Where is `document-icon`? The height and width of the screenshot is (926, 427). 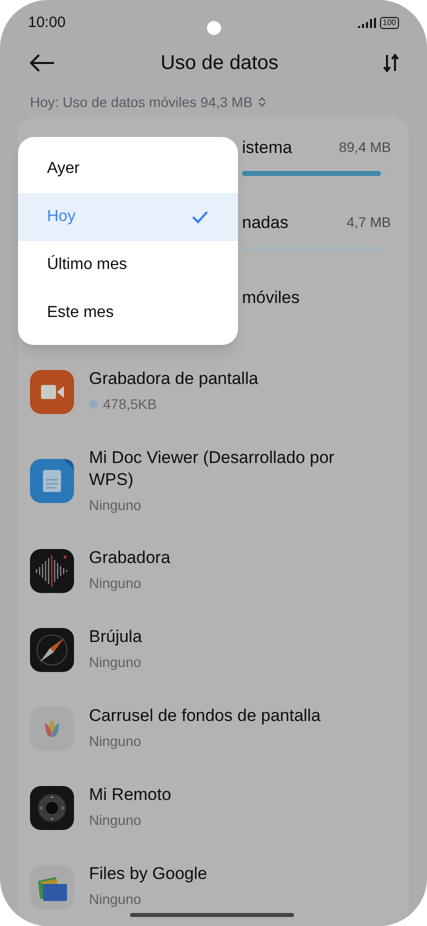 document-icon is located at coordinates (52, 481).